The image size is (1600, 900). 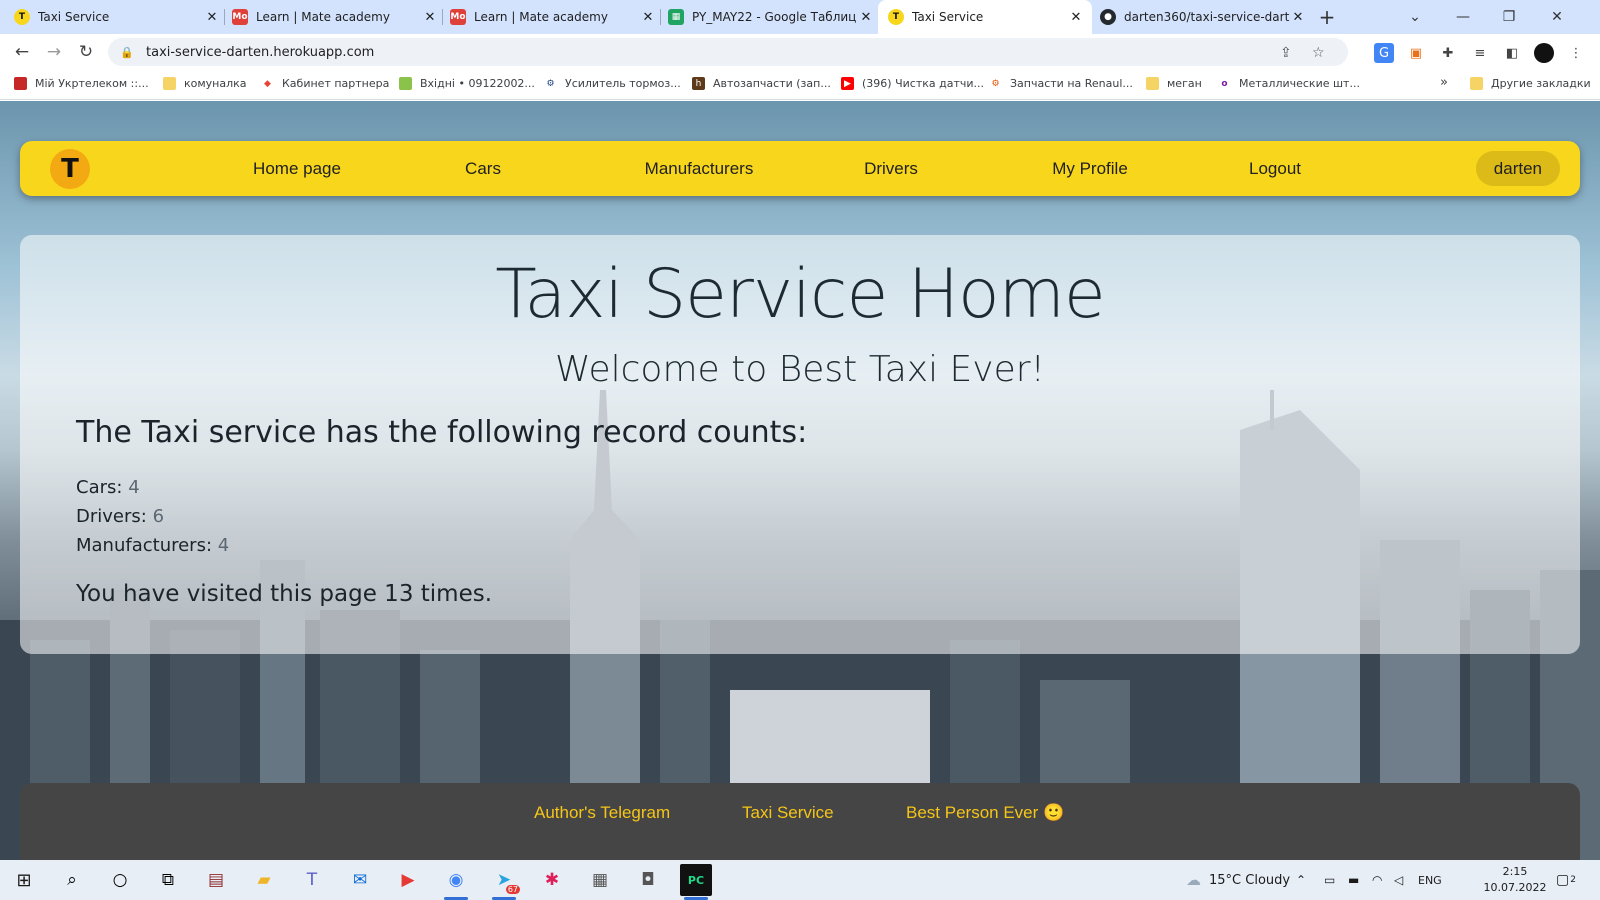 What do you see at coordinates (1544, 53) in the screenshot?
I see `profile-avatar` at bounding box center [1544, 53].